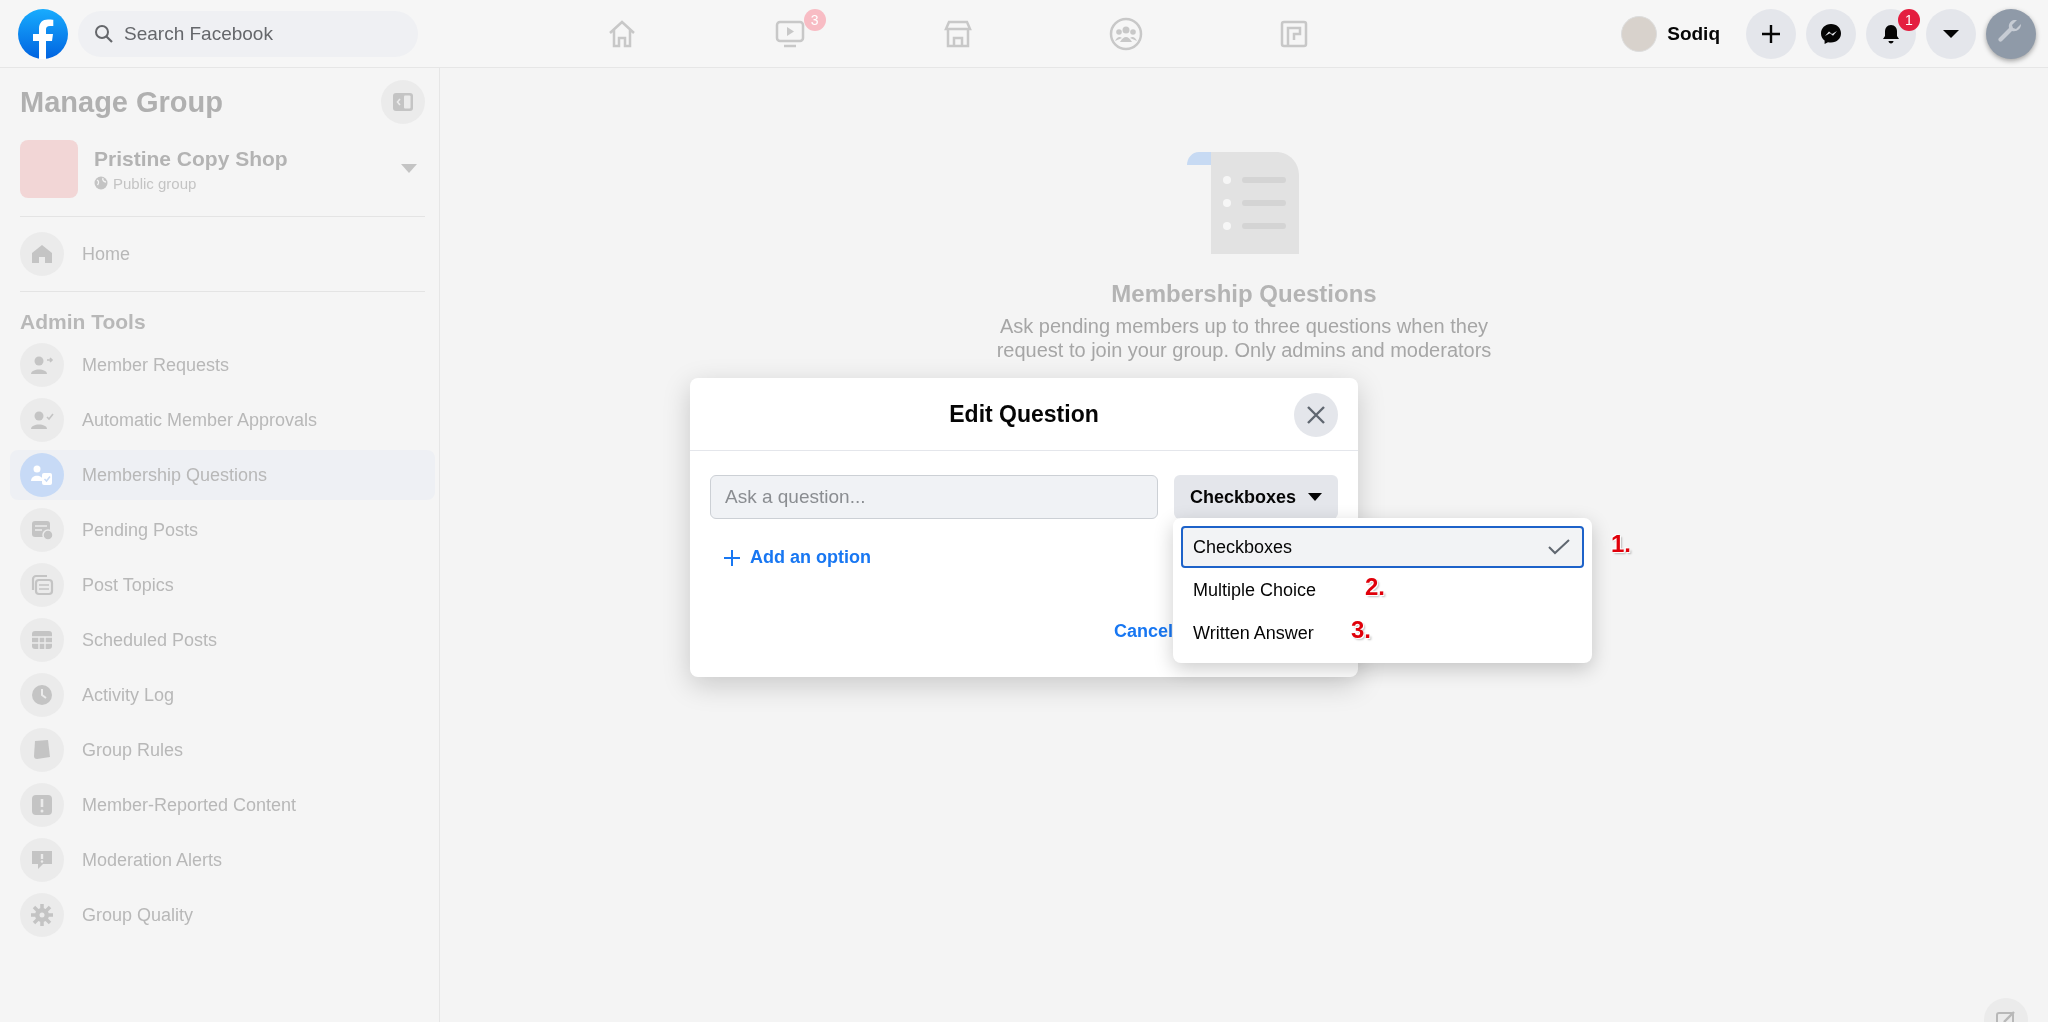 Image resolution: width=2048 pixels, height=1022 pixels. I want to click on search-field: Search Facebook, so click(248, 33).